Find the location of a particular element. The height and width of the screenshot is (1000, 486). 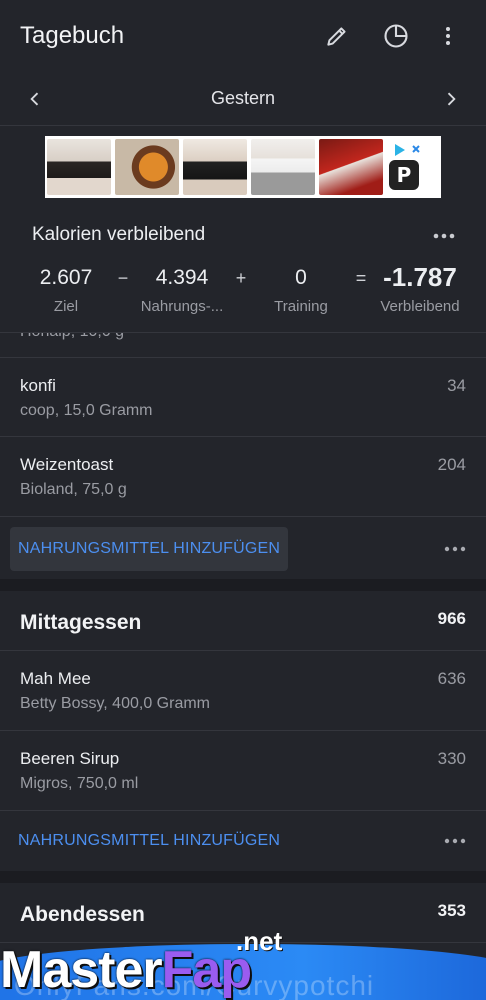

ad-image-swimsuit is located at coordinates (79, 167).